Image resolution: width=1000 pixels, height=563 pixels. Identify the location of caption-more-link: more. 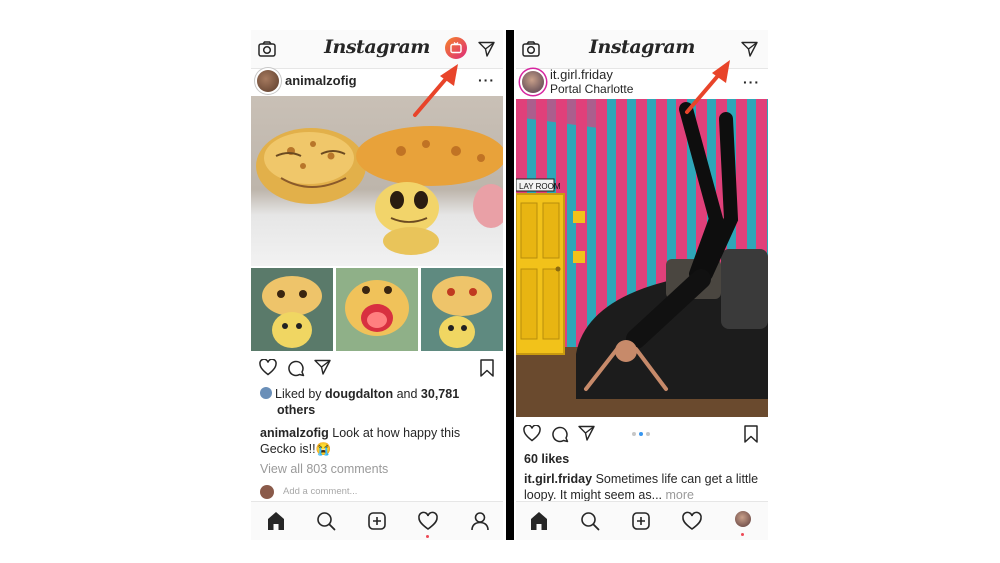
(680, 495).